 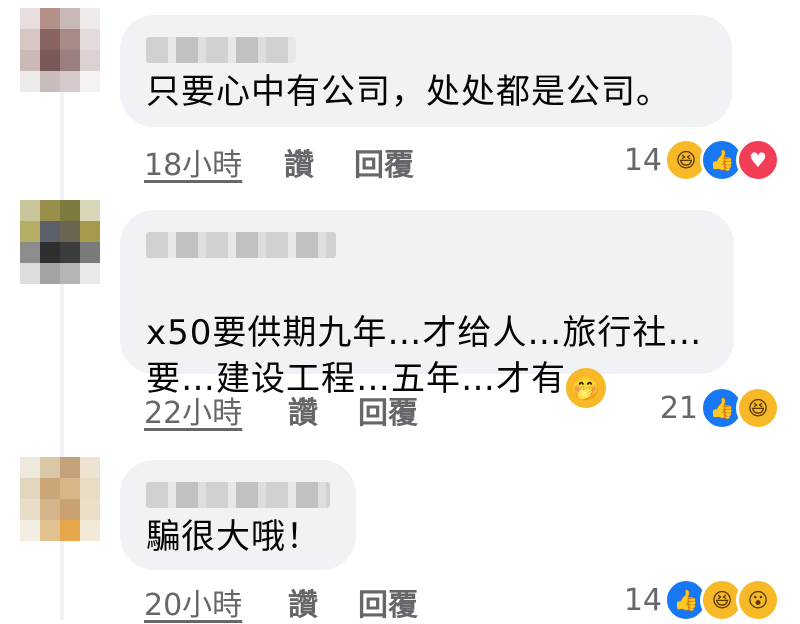 What do you see at coordinates (462, 600) in the screenshot?
I see `comment-actions: 20小時 讚 回覆 14 👍 😆 😮` at bounding box center [462, 600].